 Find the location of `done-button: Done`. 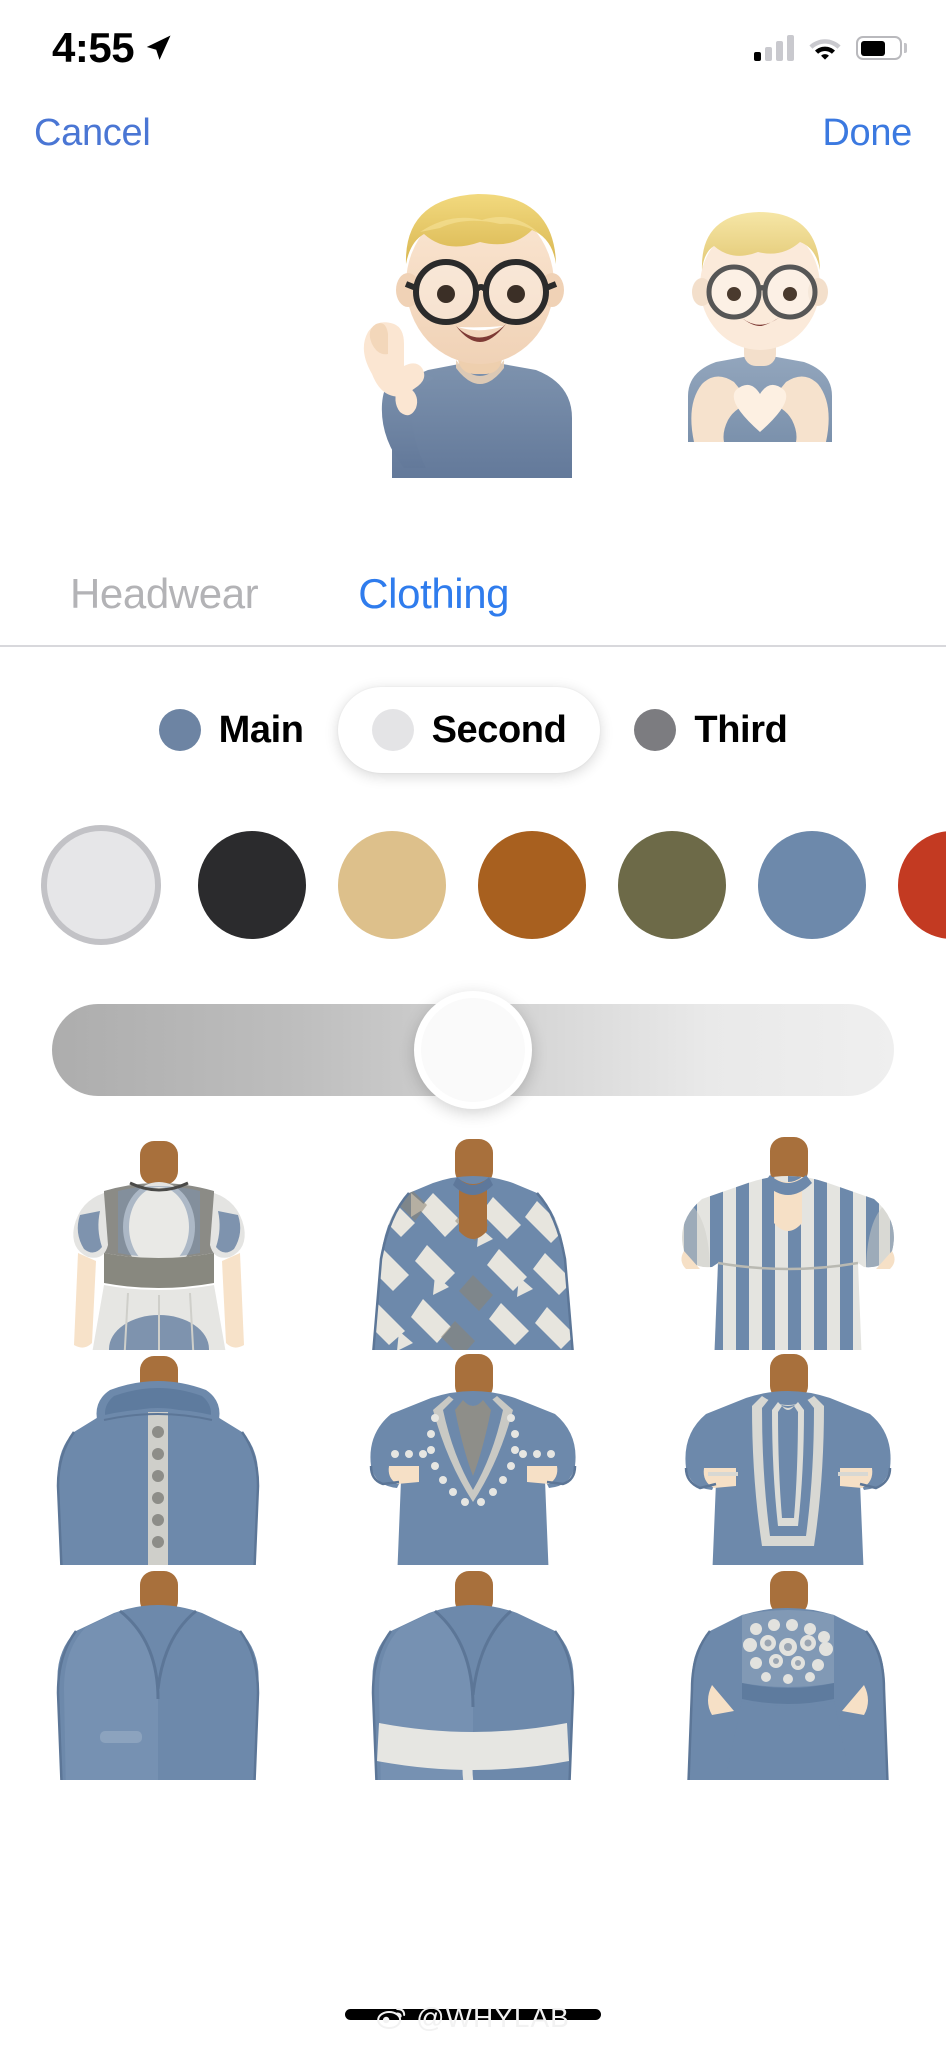

done-button: Done is located at coordinates (867, 133).